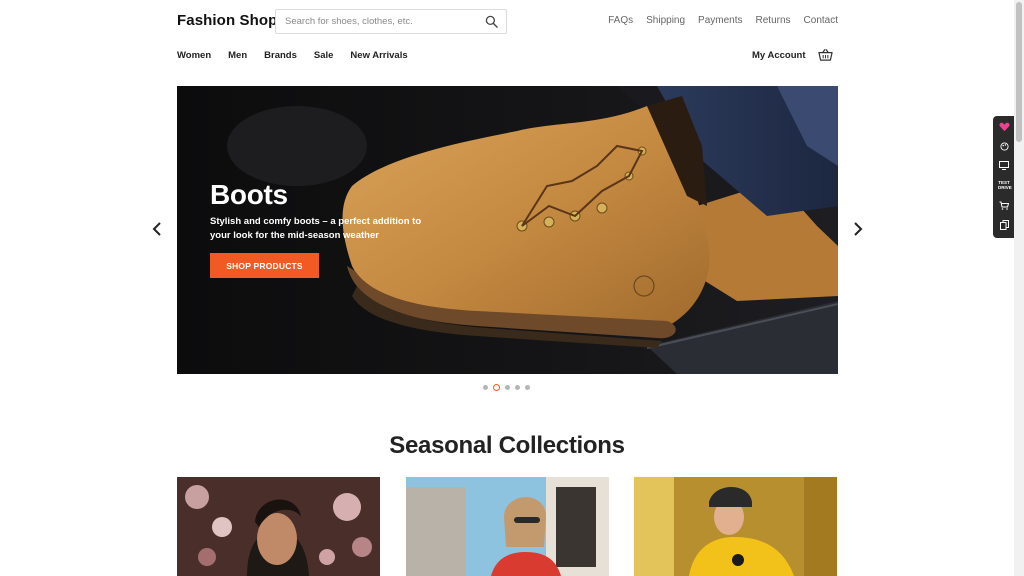  Describe the element at coordinates (1004, 225) in the screenshot. I see `copy-icon` at that location.